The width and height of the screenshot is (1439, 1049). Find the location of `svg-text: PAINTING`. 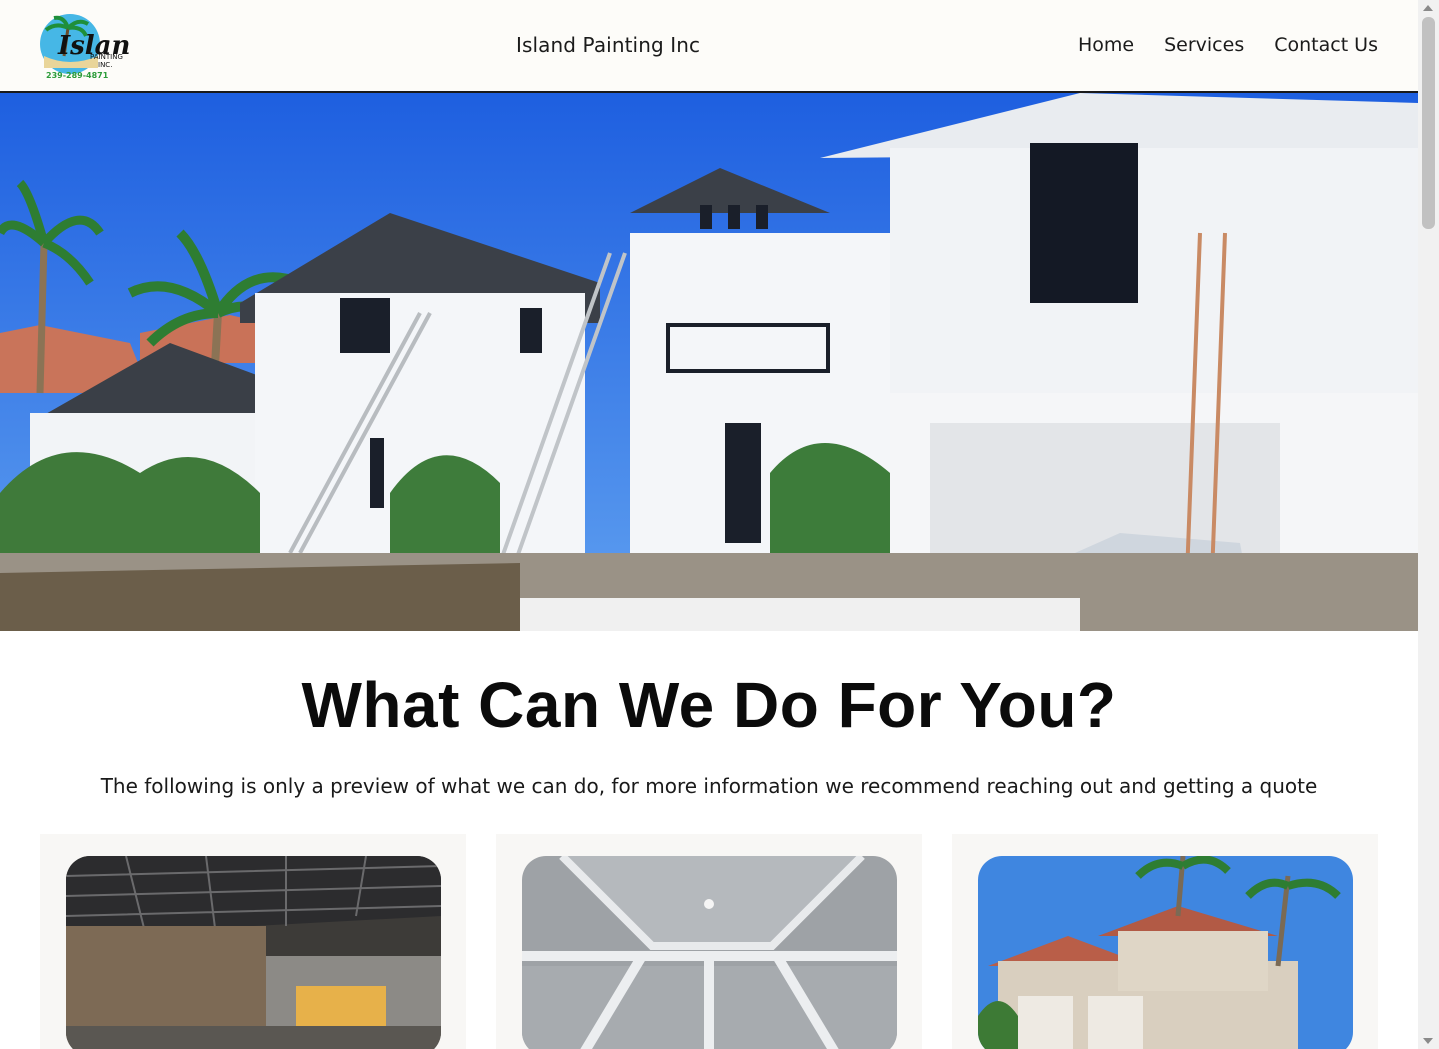

svg-text: PAINTING is located at coordinates (106, 57).